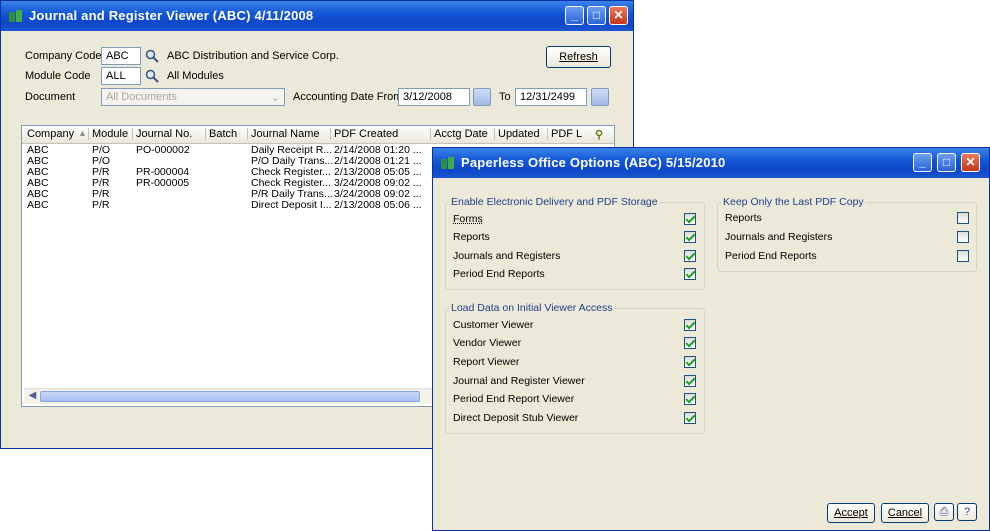  What do you see at coordinates (487, 343) in the screenshot?
I see `option-vendor-viewer-label: Vendor Viewer` at bounding box center [487, 343].